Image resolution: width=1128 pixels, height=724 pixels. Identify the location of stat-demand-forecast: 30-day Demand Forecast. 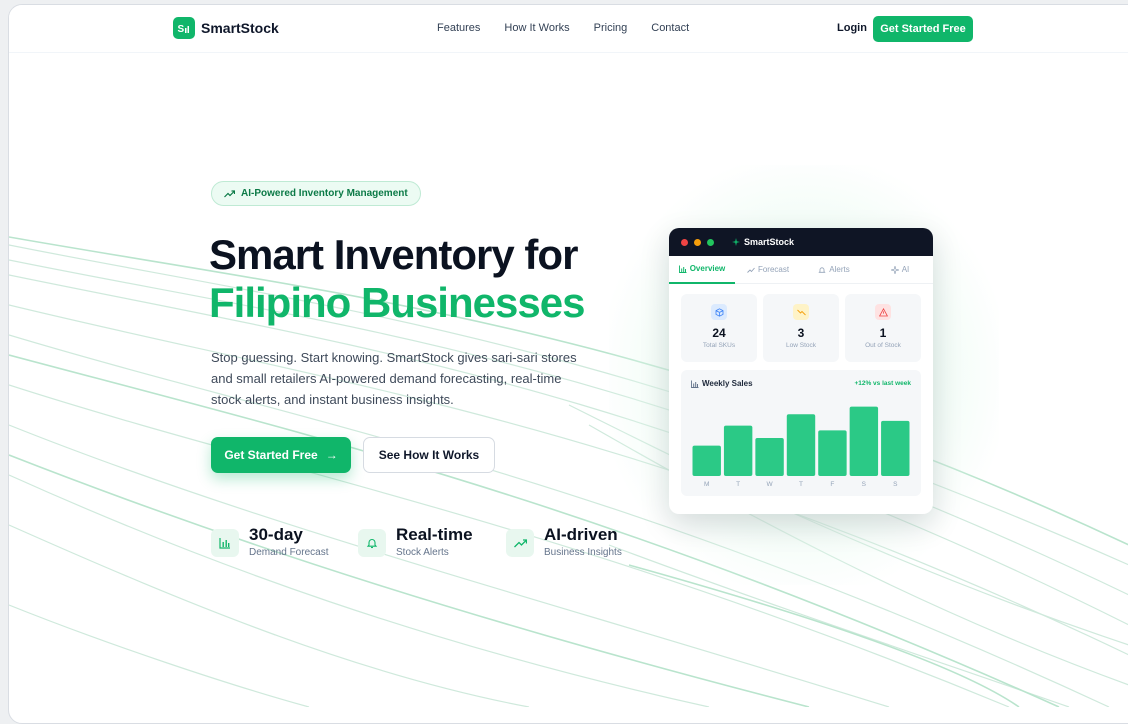
(269, 541).